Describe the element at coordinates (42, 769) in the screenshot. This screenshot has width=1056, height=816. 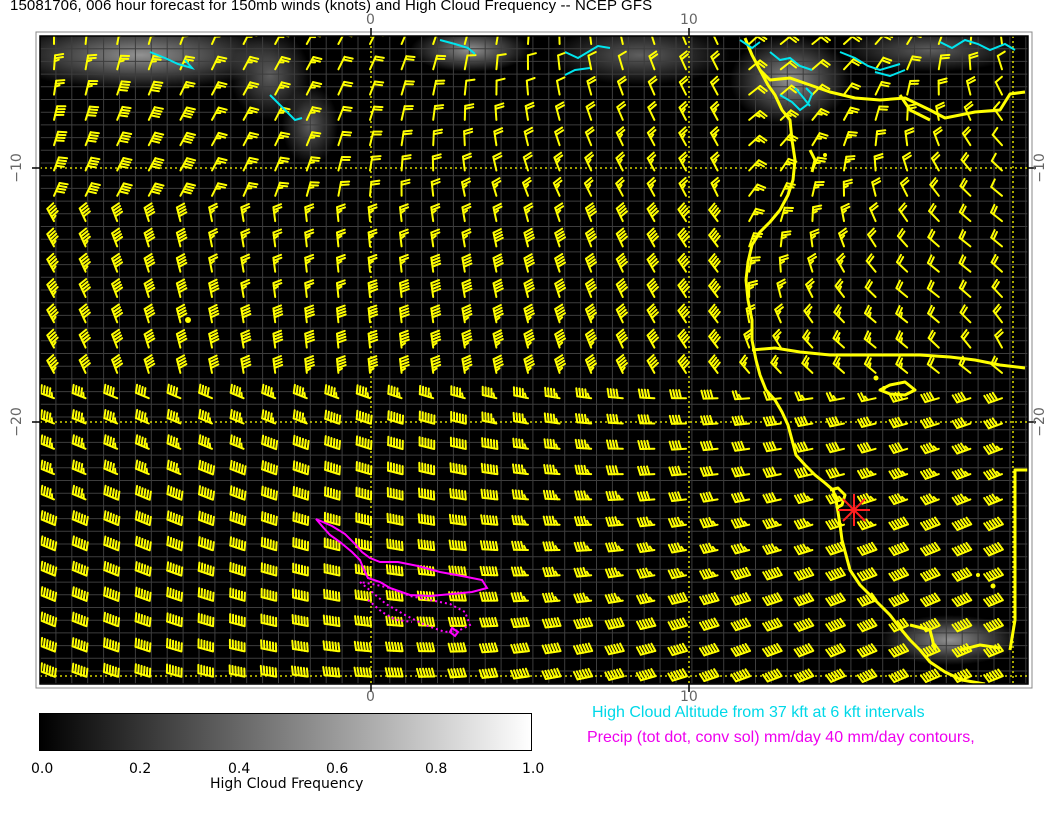
I see `colorbar-tick: 0.0` at that location.